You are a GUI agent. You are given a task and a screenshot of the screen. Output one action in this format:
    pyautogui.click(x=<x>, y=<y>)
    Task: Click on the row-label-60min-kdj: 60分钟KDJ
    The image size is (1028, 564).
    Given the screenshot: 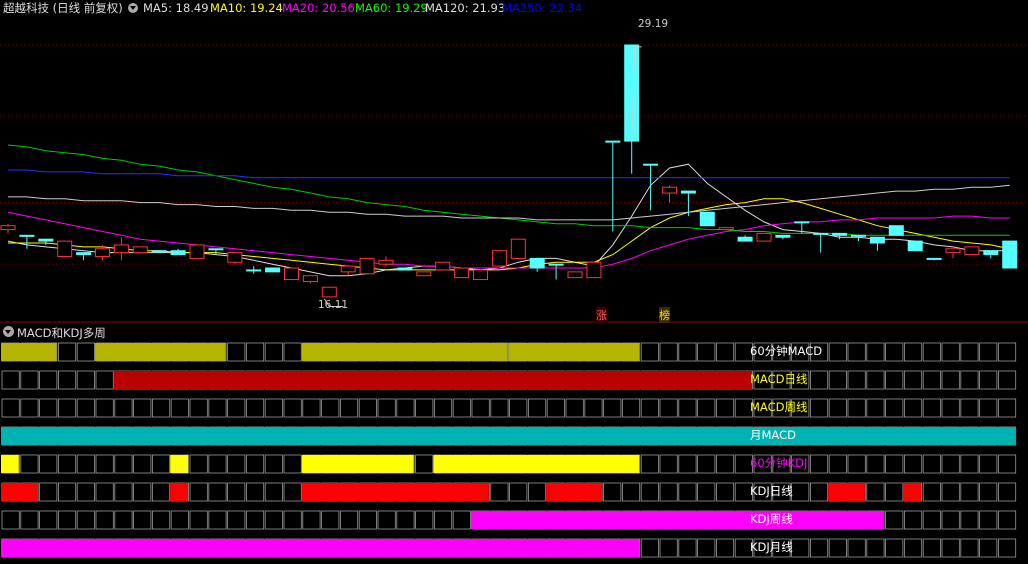 What is the action you would take?
    pyautogui.click(x=779, y=463)
    